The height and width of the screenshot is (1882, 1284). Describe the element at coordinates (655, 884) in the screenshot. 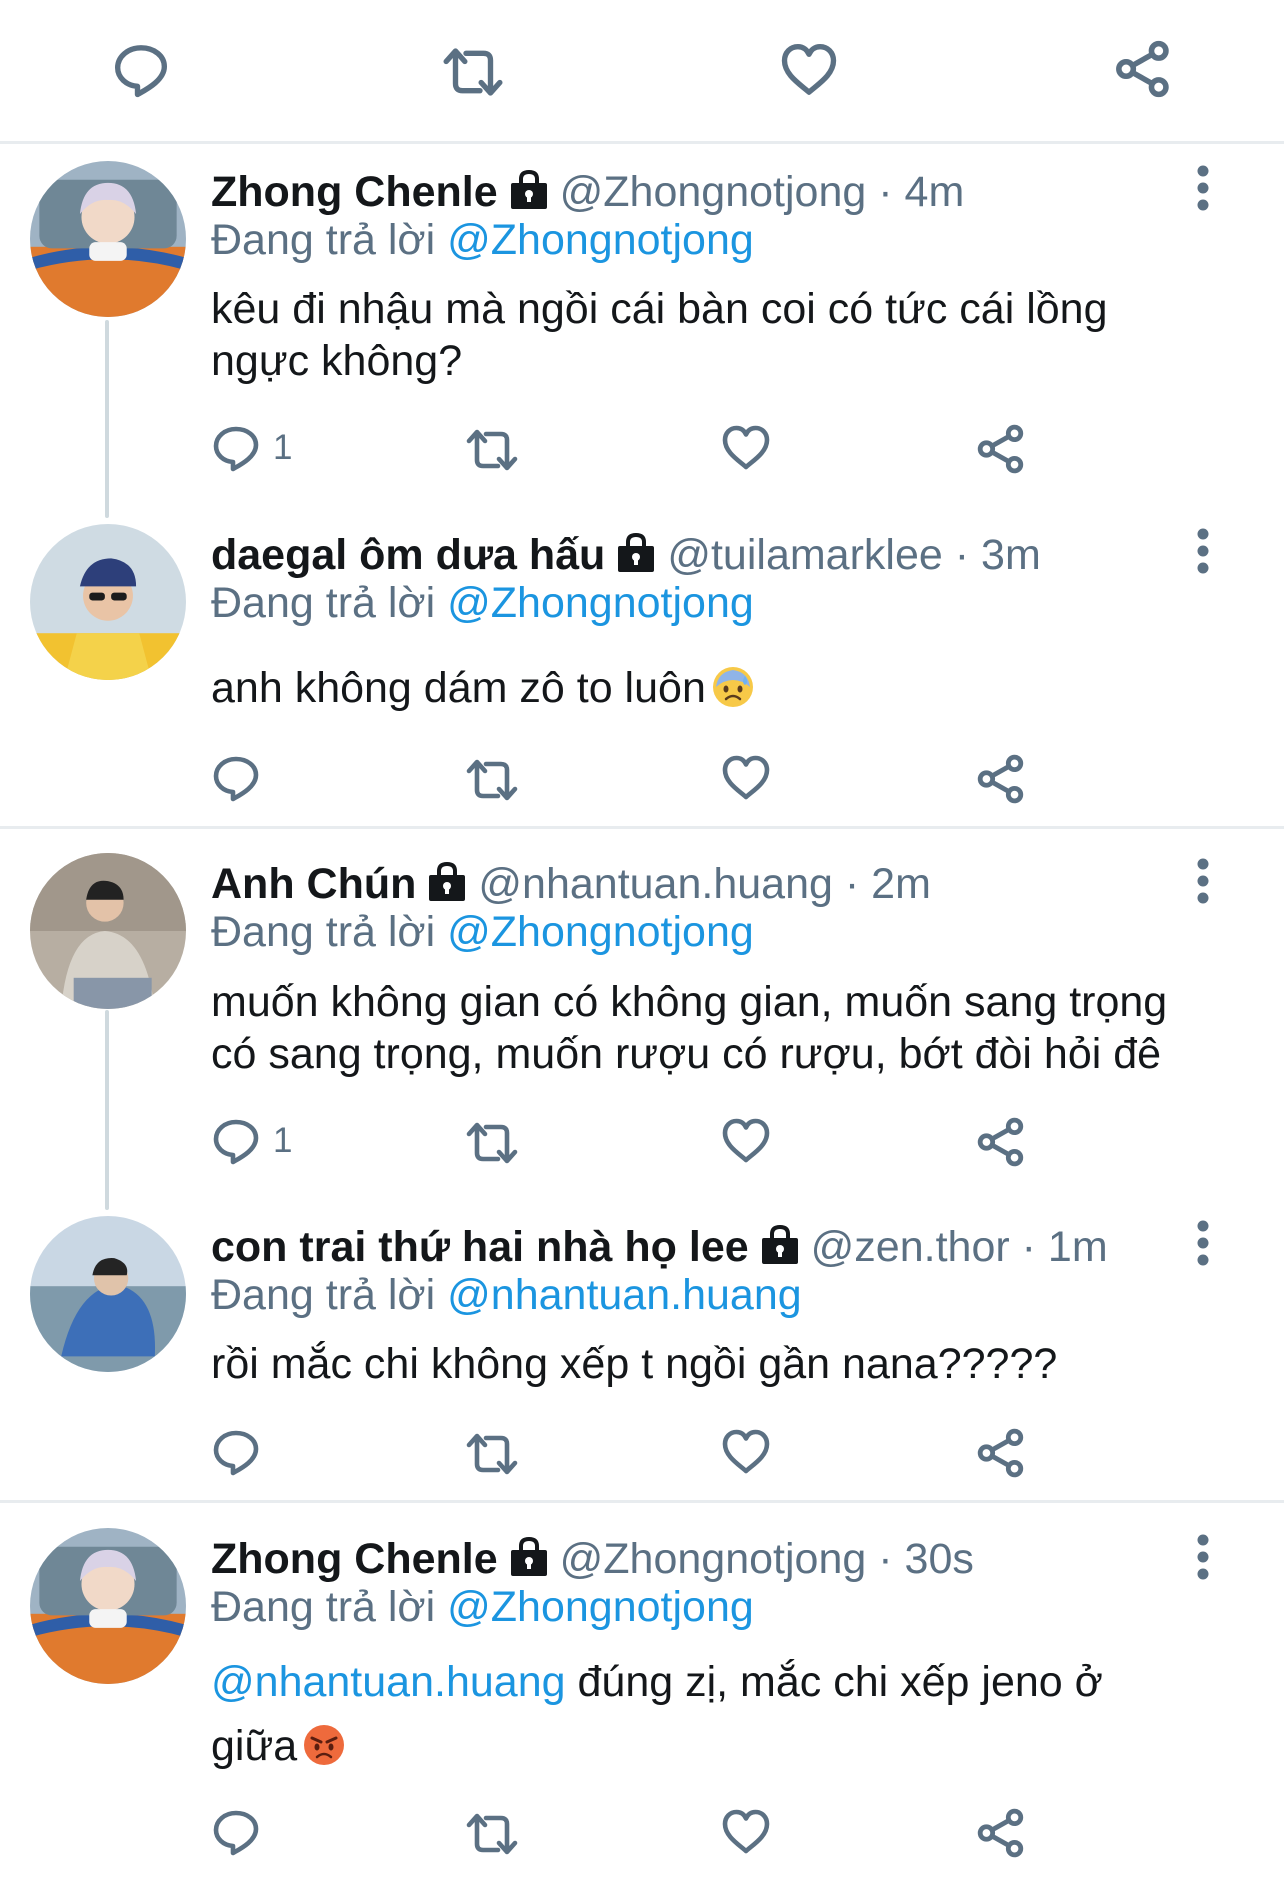

I see `handle: @nhantuan.huang` at that location.